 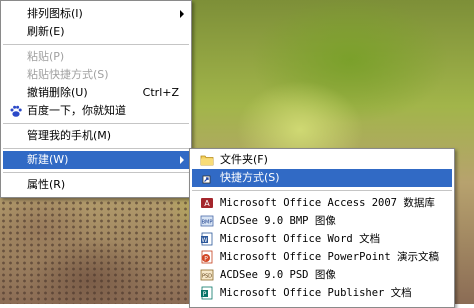 I want to click on menu-item-label: 管理我的手机(M), so click(x=69, y=135).